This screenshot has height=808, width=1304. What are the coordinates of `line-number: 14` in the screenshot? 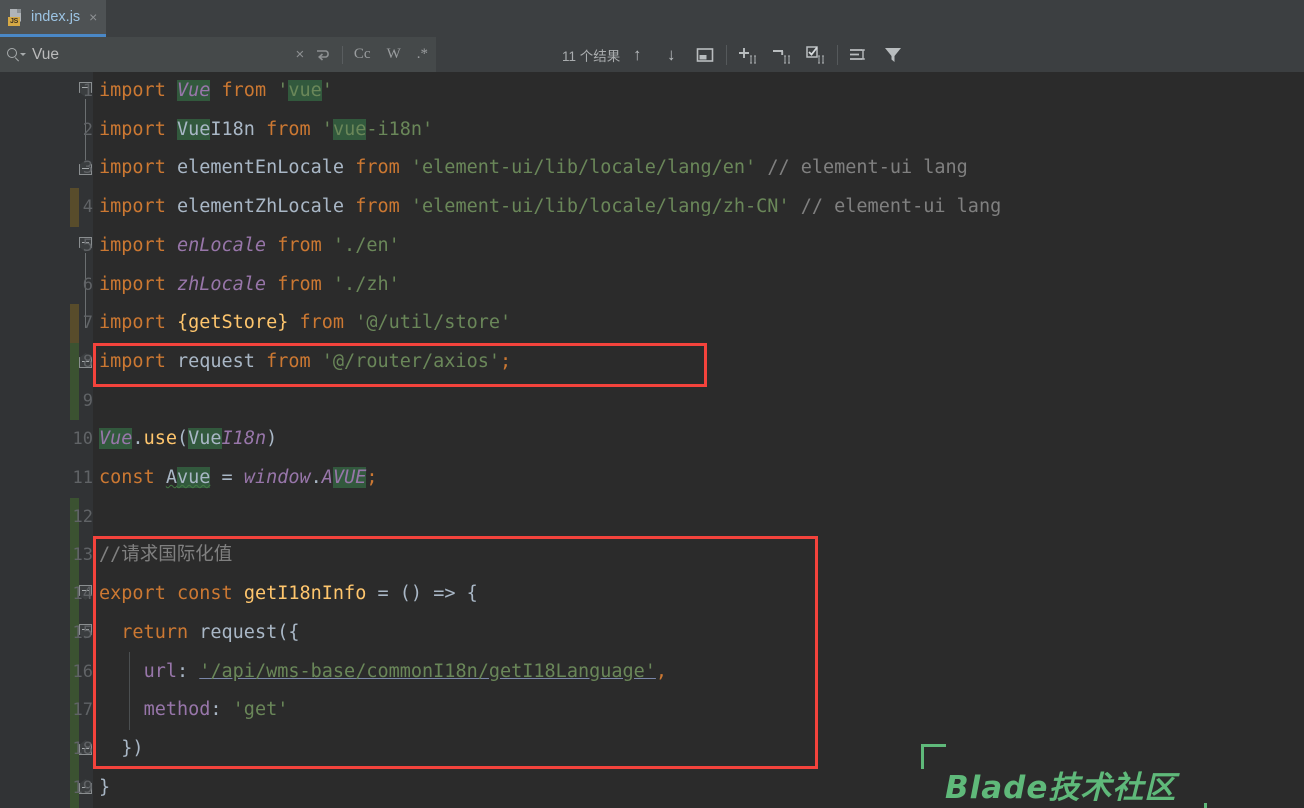 It's located at (82, 594).